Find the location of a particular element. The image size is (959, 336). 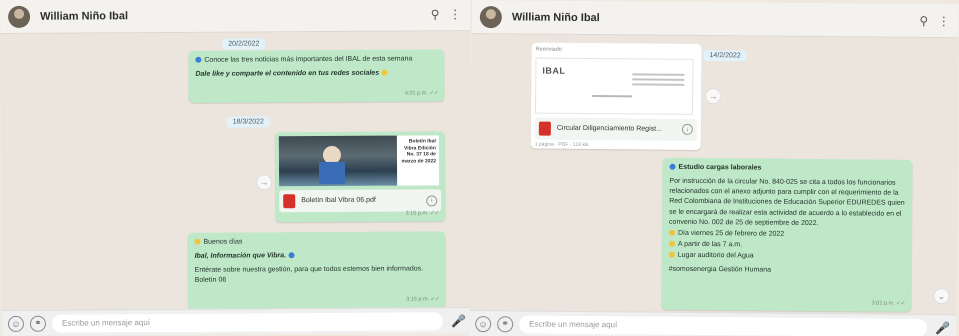

document-attachment: Circular Diligenciamiento Regist... ↓ is located at coordinates (615, 129).